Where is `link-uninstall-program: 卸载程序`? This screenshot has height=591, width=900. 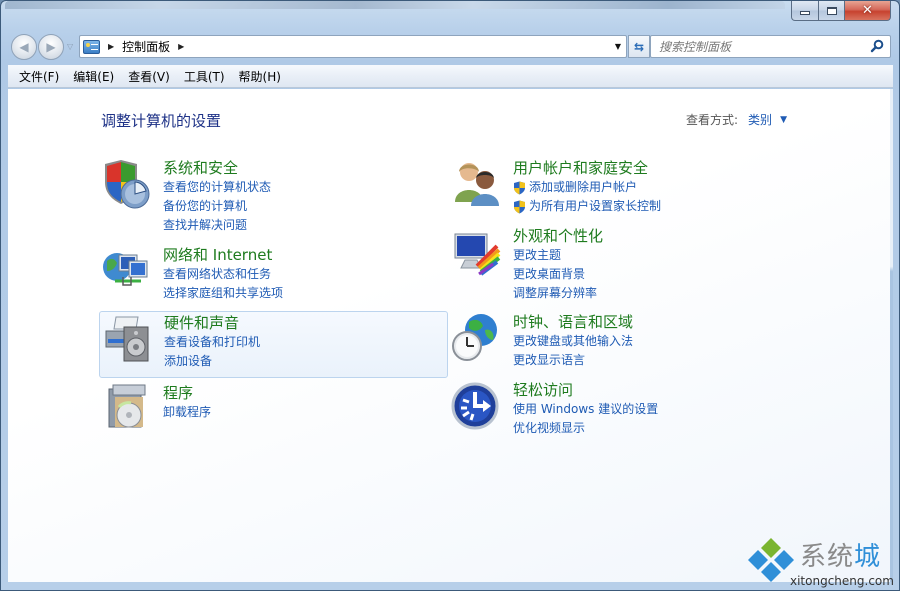
link-uninstall-program: 卸载程序 is located at coordinates (187, 412).